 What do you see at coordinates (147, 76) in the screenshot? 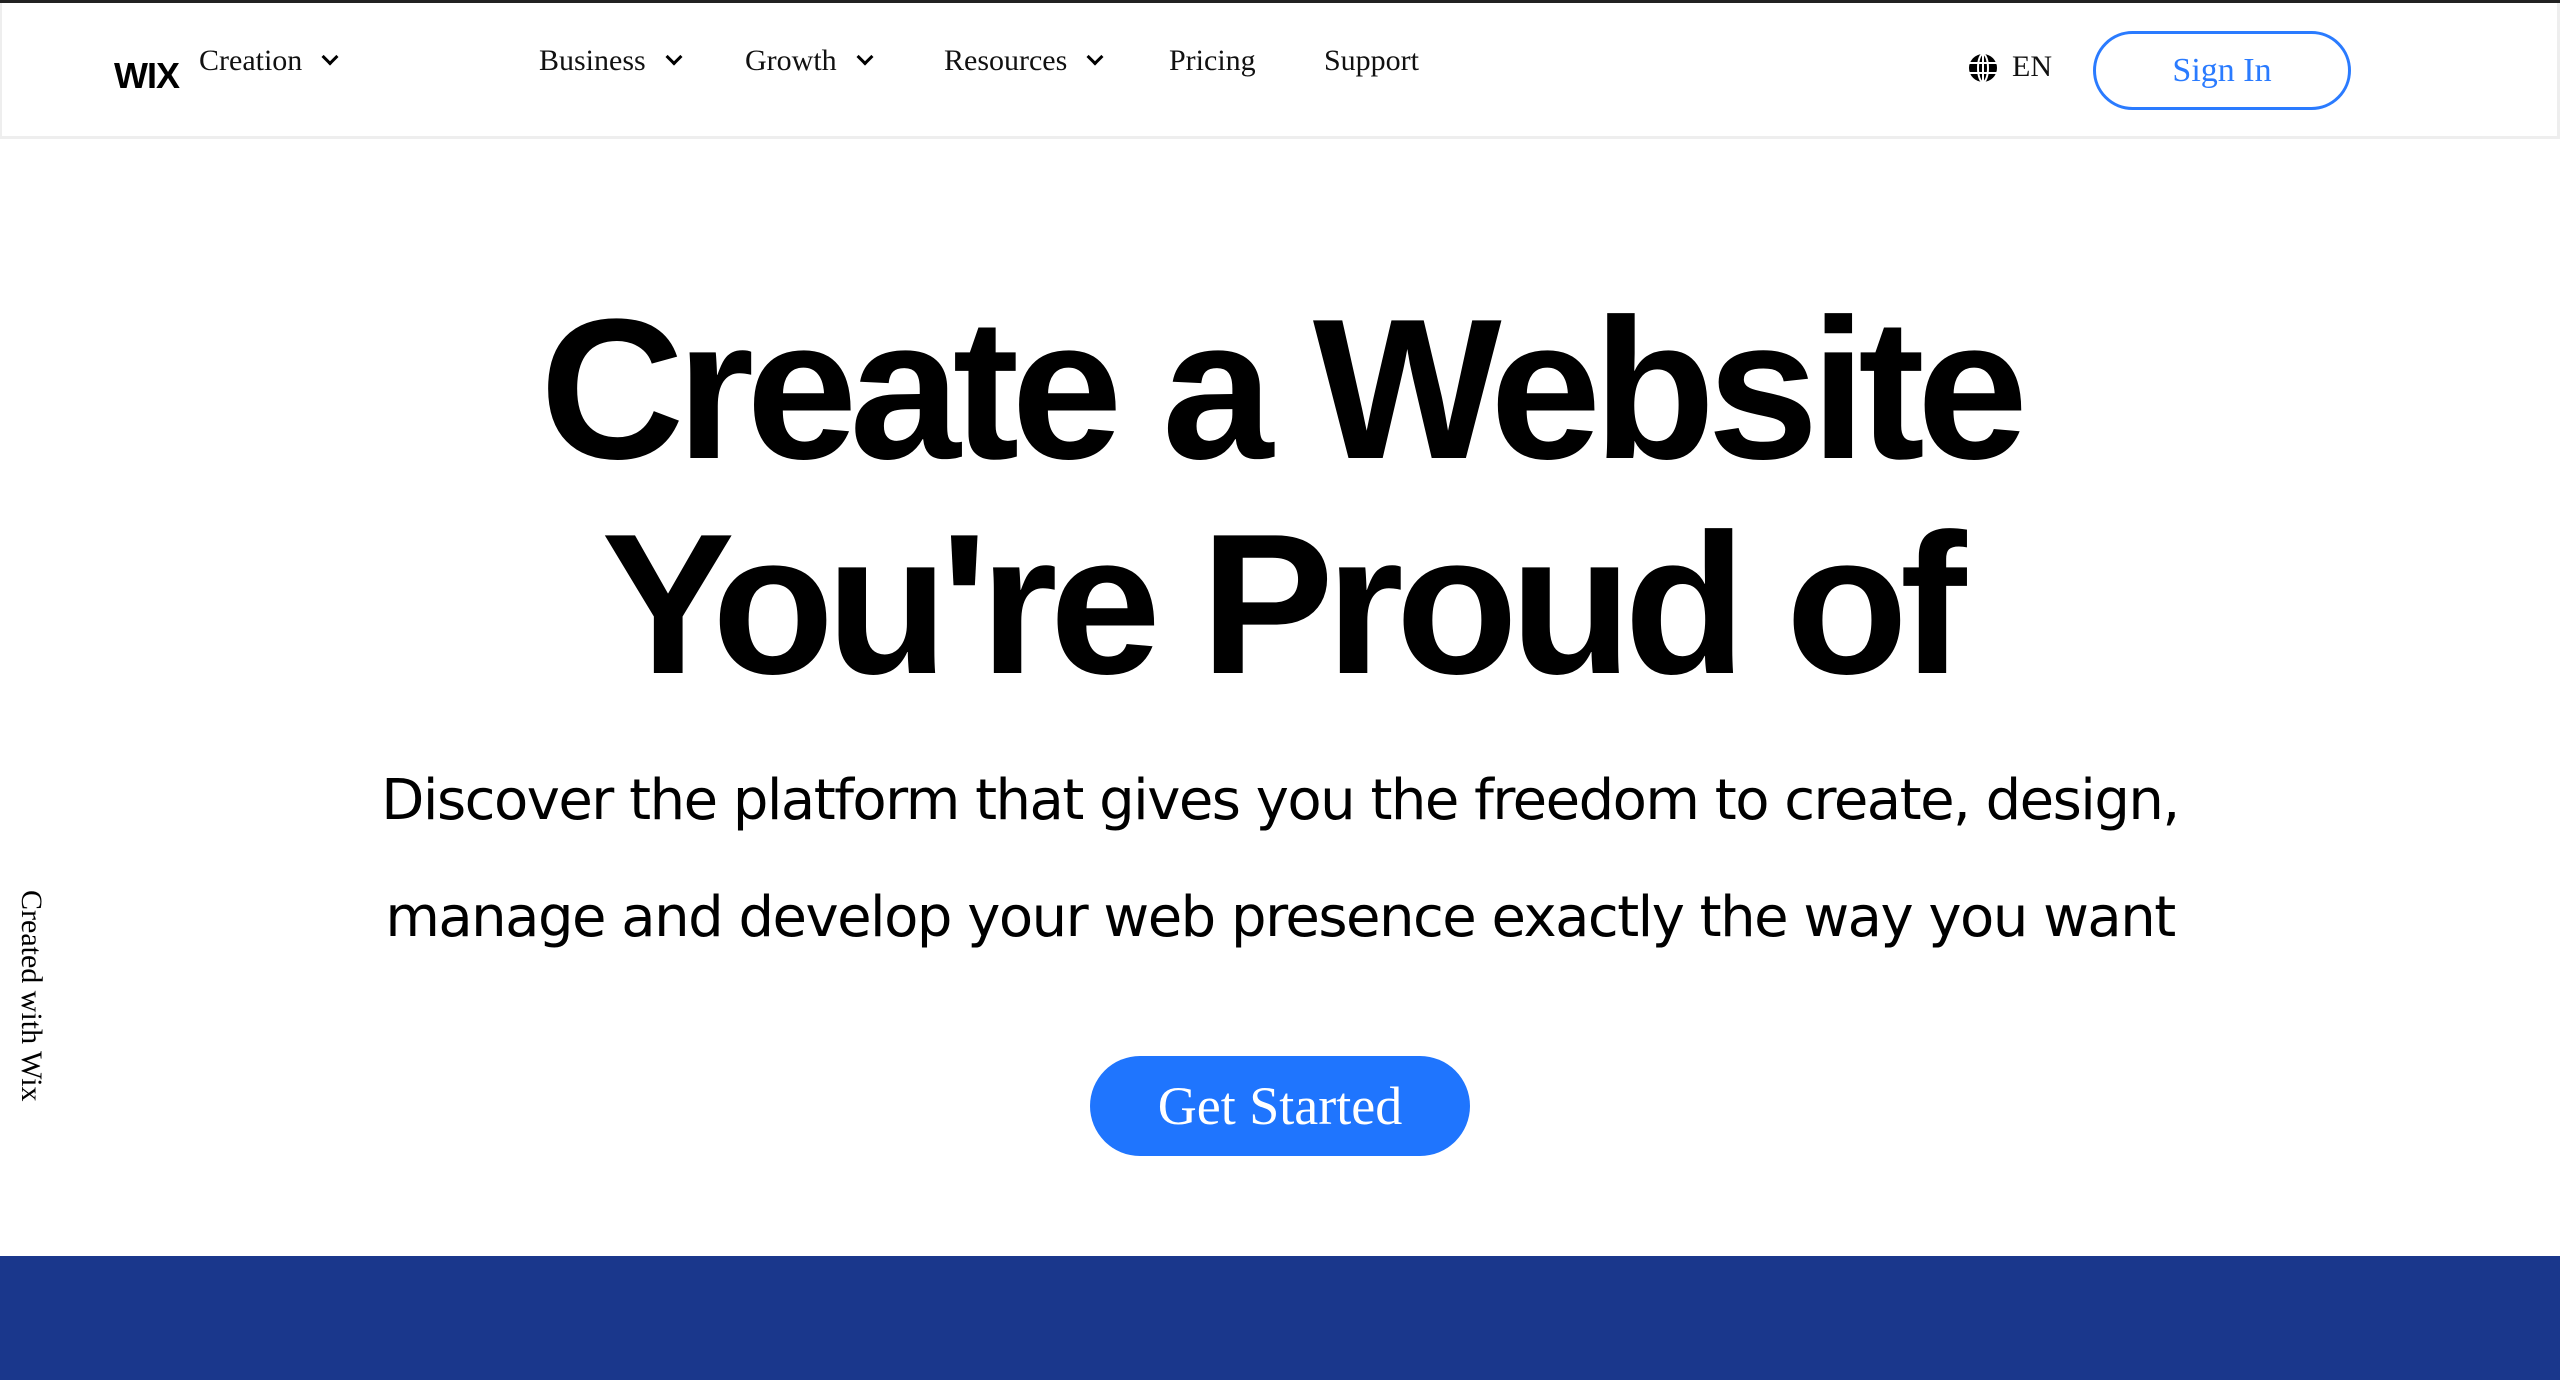
I see `wix-logo: WIX` at bounding box center [147, 76].